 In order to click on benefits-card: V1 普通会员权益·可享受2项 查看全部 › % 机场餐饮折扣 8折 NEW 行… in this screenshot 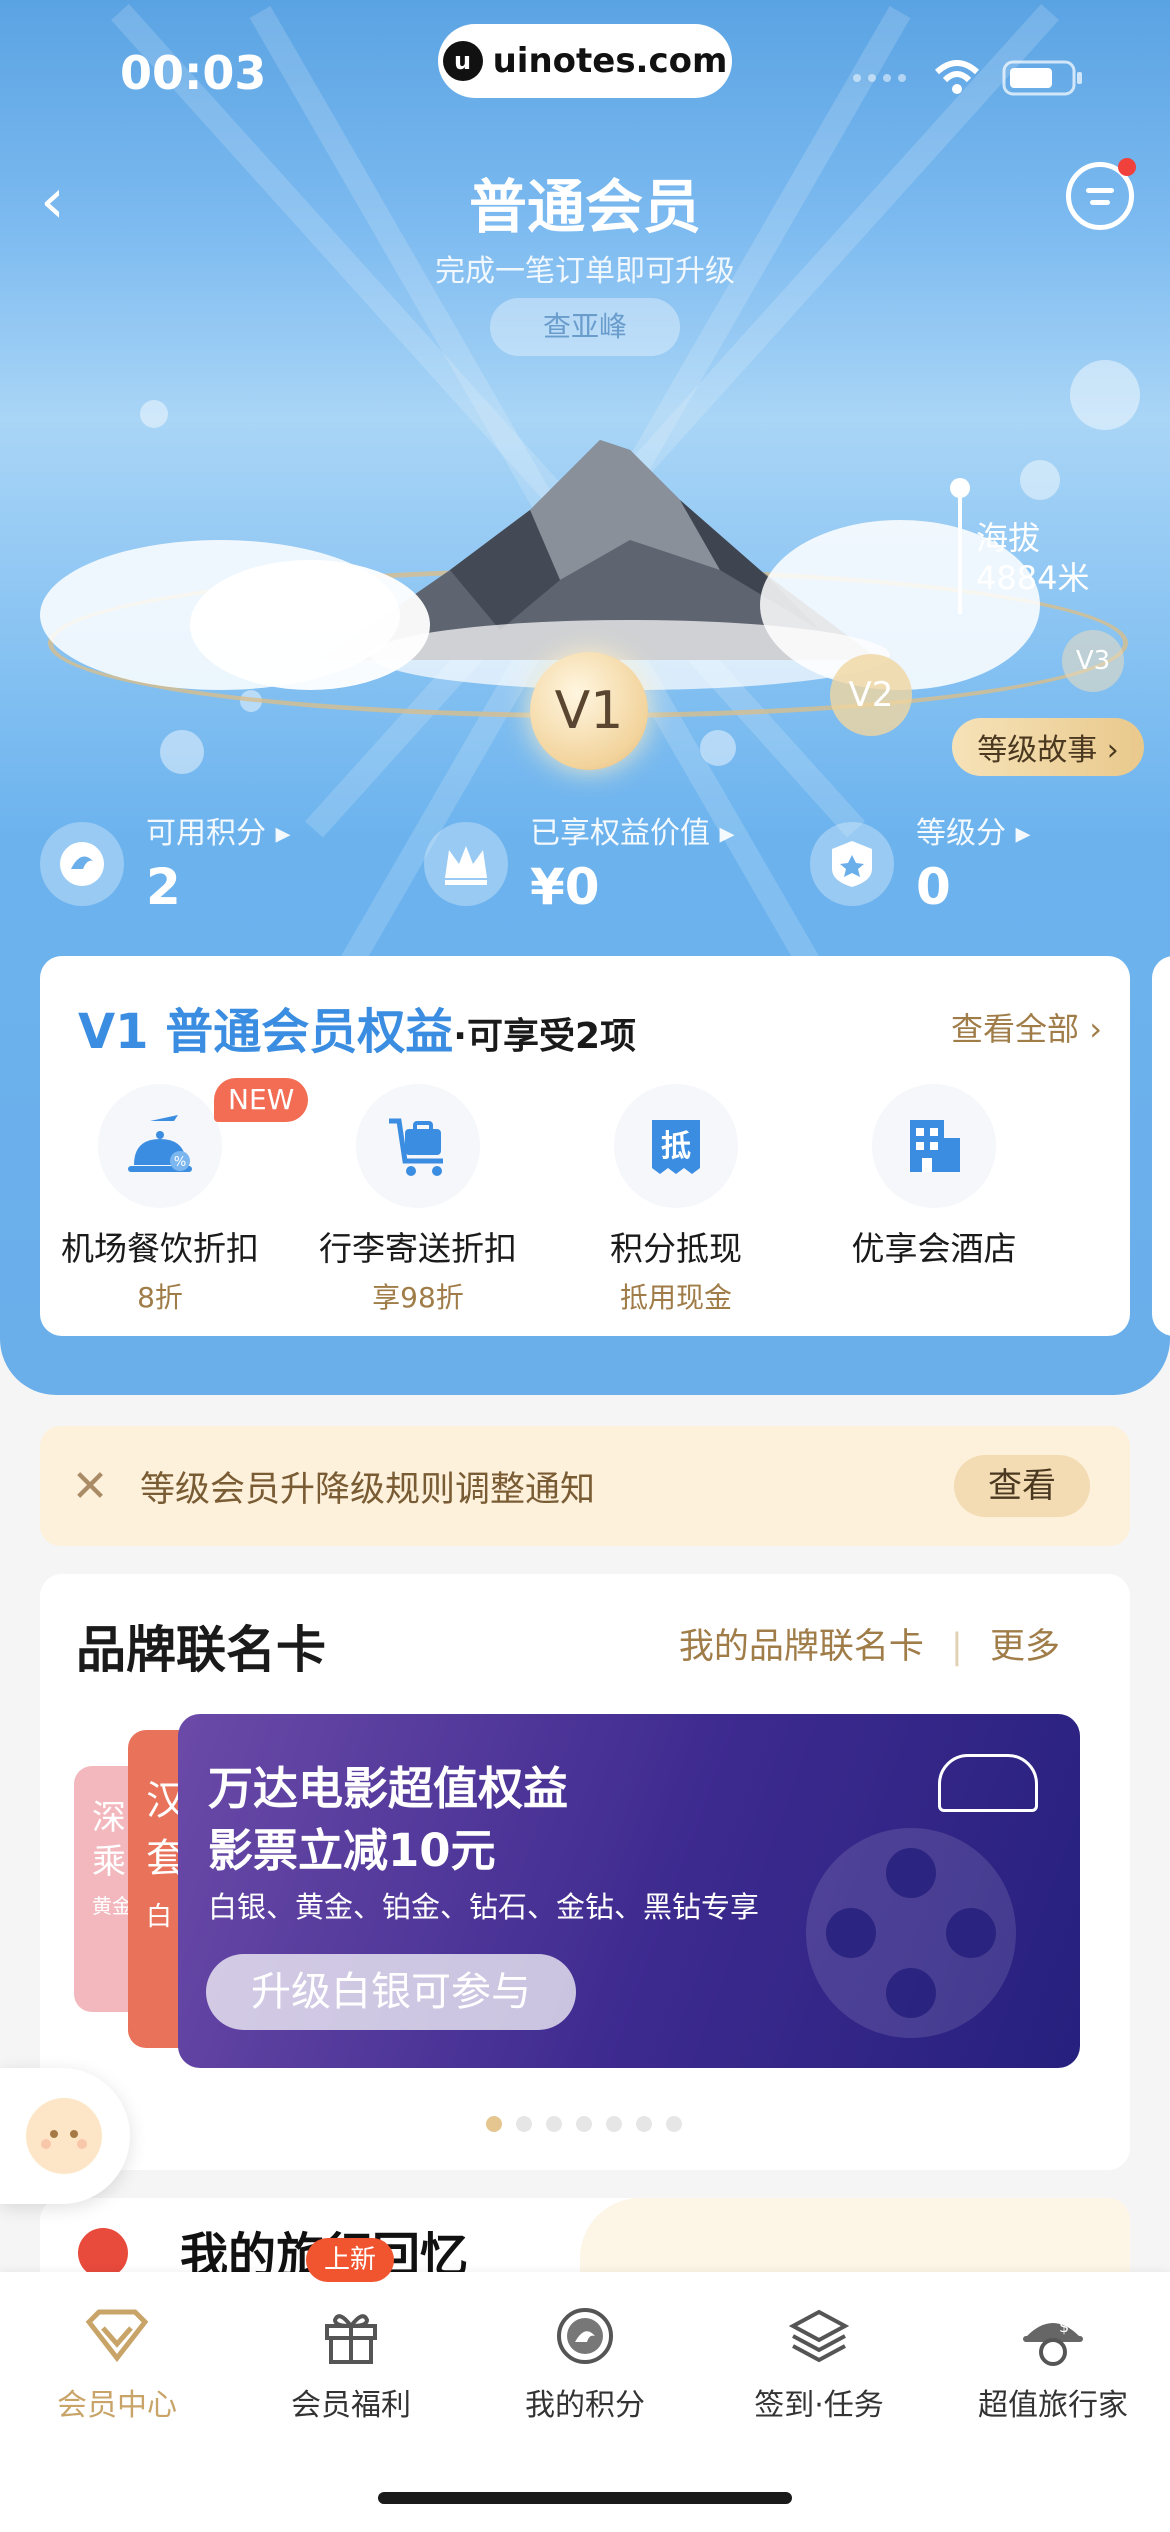, I will do `click(585, 1146)`.